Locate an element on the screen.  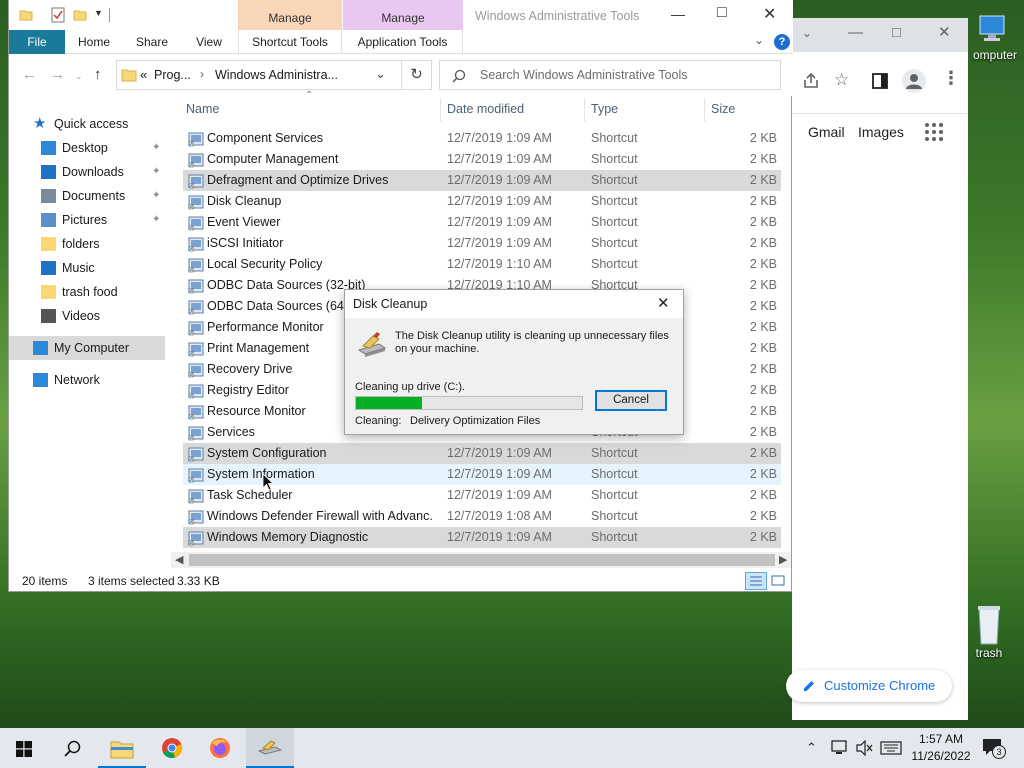
nav-item-documents: Documents ✦ is located at coordinates (87, 196).